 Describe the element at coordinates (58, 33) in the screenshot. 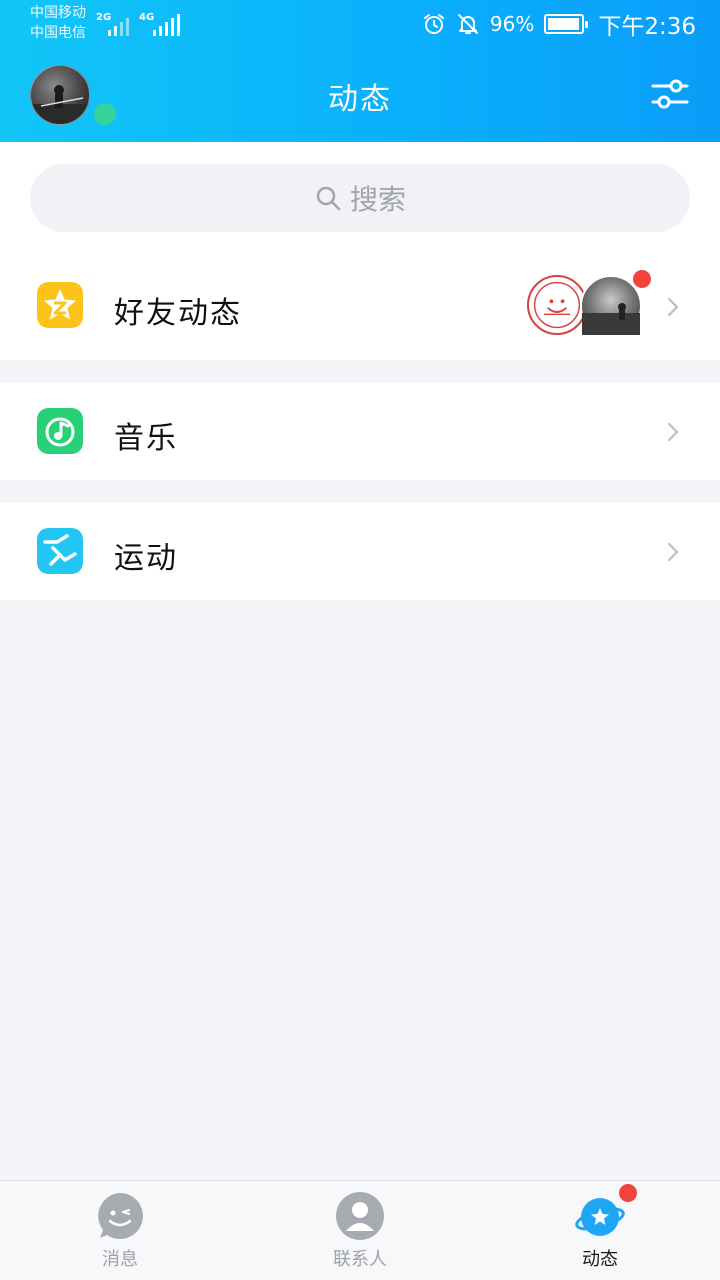

I see `carrier-2: 中国电信` at that location.